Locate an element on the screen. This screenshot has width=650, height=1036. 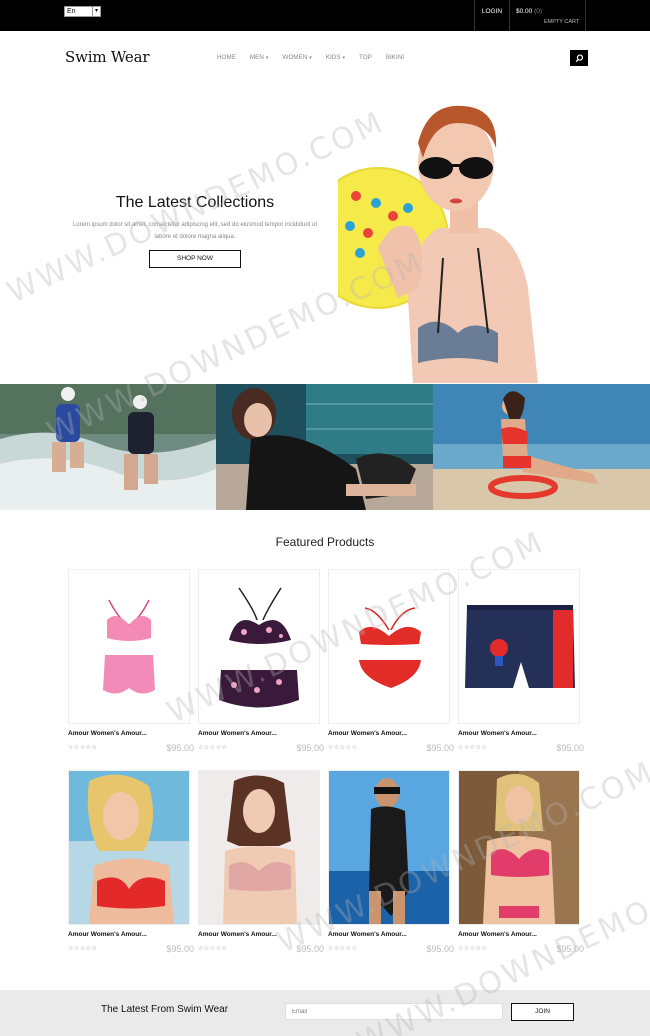
nav-top: TOP is located at coordinates (365, 57).